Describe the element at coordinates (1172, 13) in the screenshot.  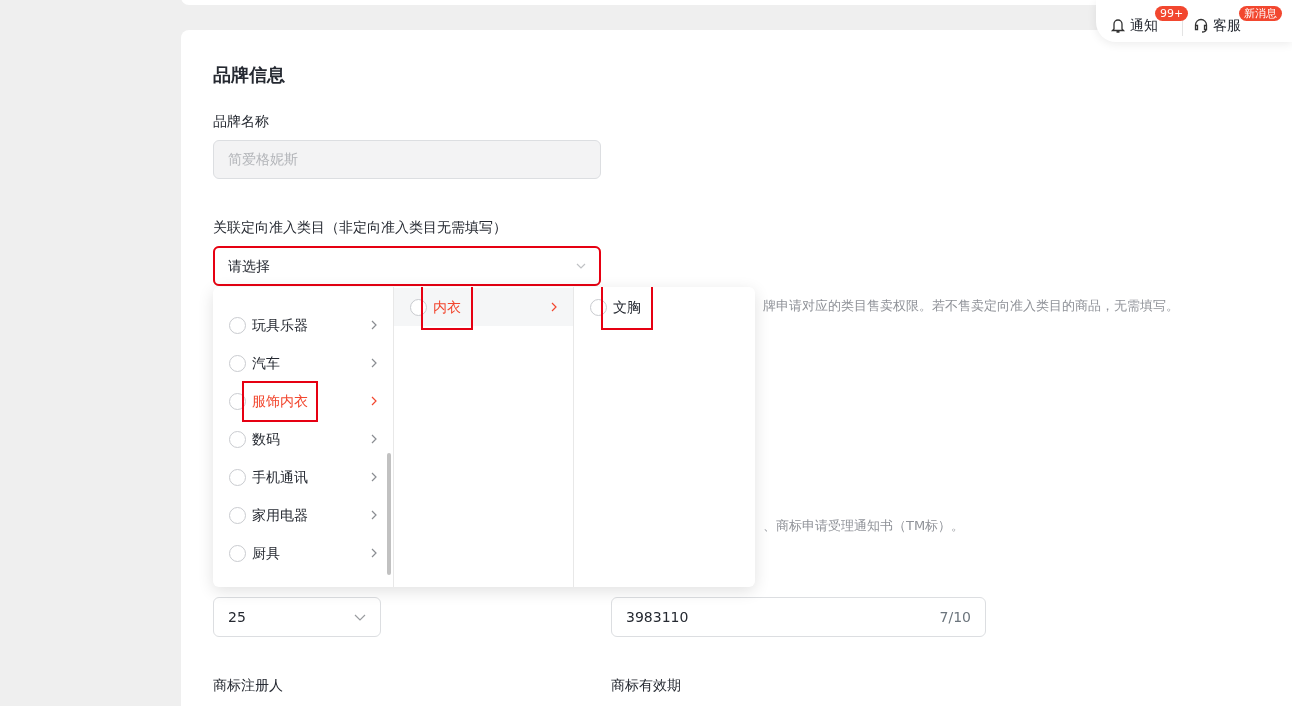
I see `count-badge: 99+` at that location.